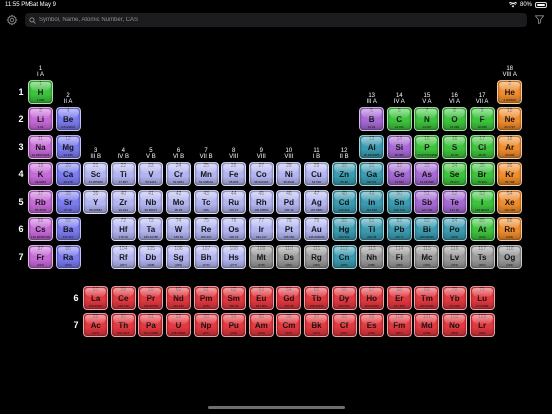  Describe the element at coordinates (261, 298) in the screenshot. I see `element-cell-eu: 63 Eu 151.964` at that location.